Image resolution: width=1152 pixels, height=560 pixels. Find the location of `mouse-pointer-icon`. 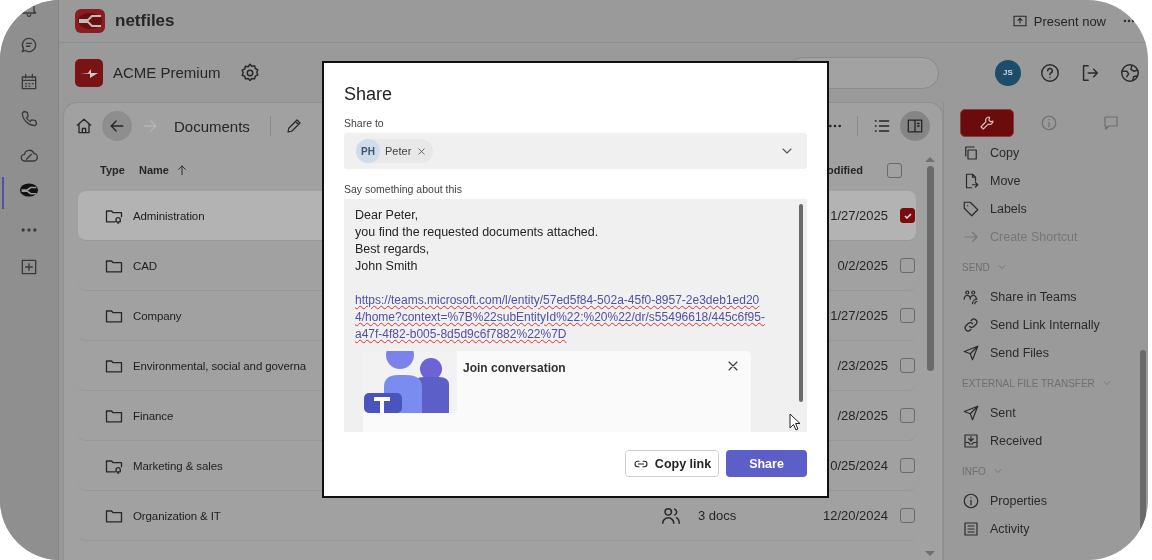

mouse-pointer-icon is located at coordinates (795, 422).